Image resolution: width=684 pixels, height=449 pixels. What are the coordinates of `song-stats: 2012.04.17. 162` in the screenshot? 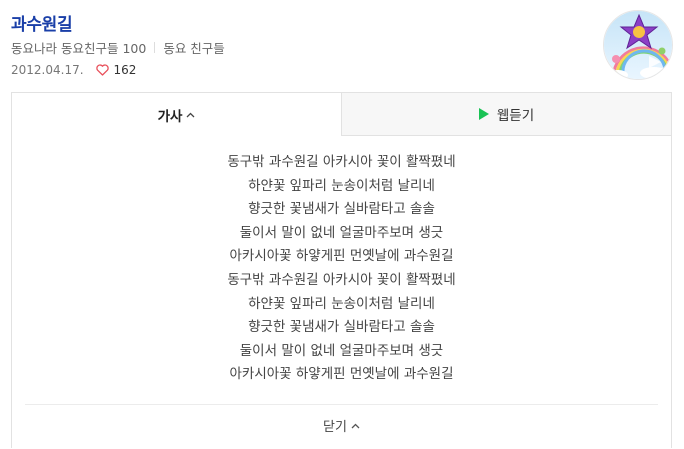 It's located at (73, 70).